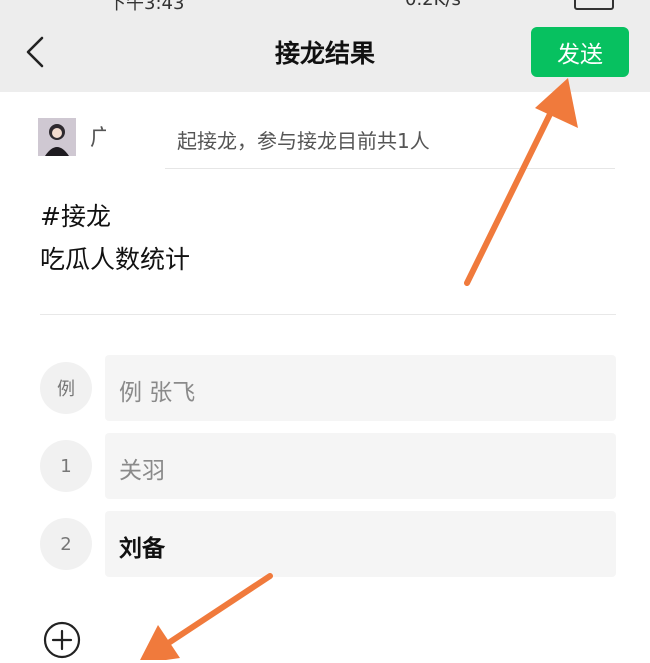 The width and height of the screenshot is (650, 663). What do you see at coordinates (433, 5) in the screenshot?
I see `network-speed: 0.2K/s` at bounding box center [433, 5].